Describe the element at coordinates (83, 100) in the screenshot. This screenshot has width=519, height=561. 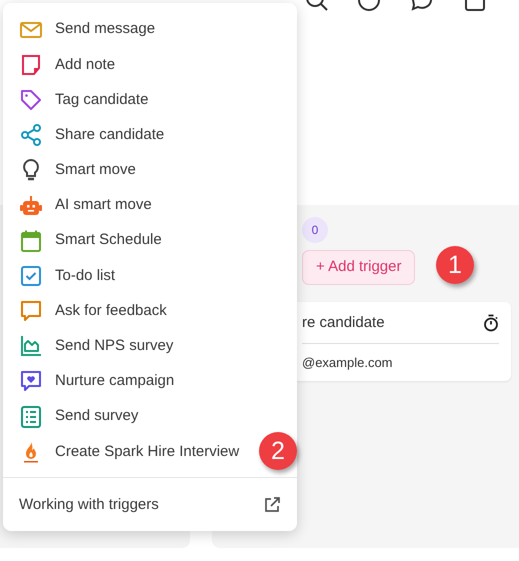
I see `menu-item: Tag candidate` at that location.